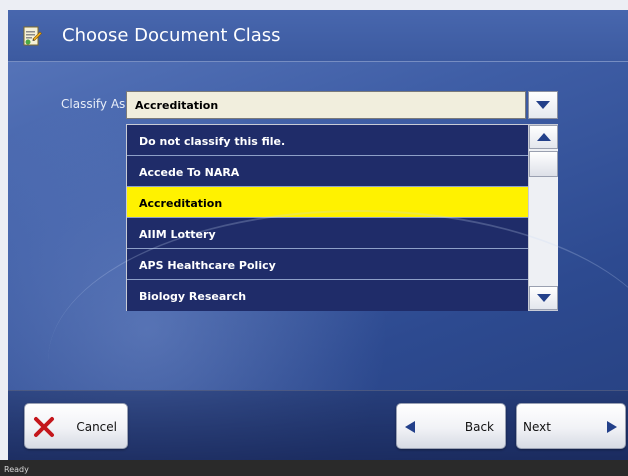 Image resolution: width=628 pixels, height=476 pixels. What do you see at coordinates (410, 428) in the screenshot?
I see `arrow-left-icon` at bounding box center [410, 428].